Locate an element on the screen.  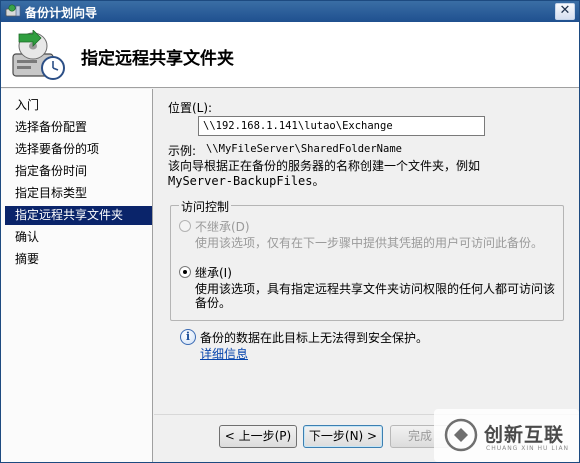
sidebar-item-backup-config: 选择备份配置 is located at coordinates (78, 127).